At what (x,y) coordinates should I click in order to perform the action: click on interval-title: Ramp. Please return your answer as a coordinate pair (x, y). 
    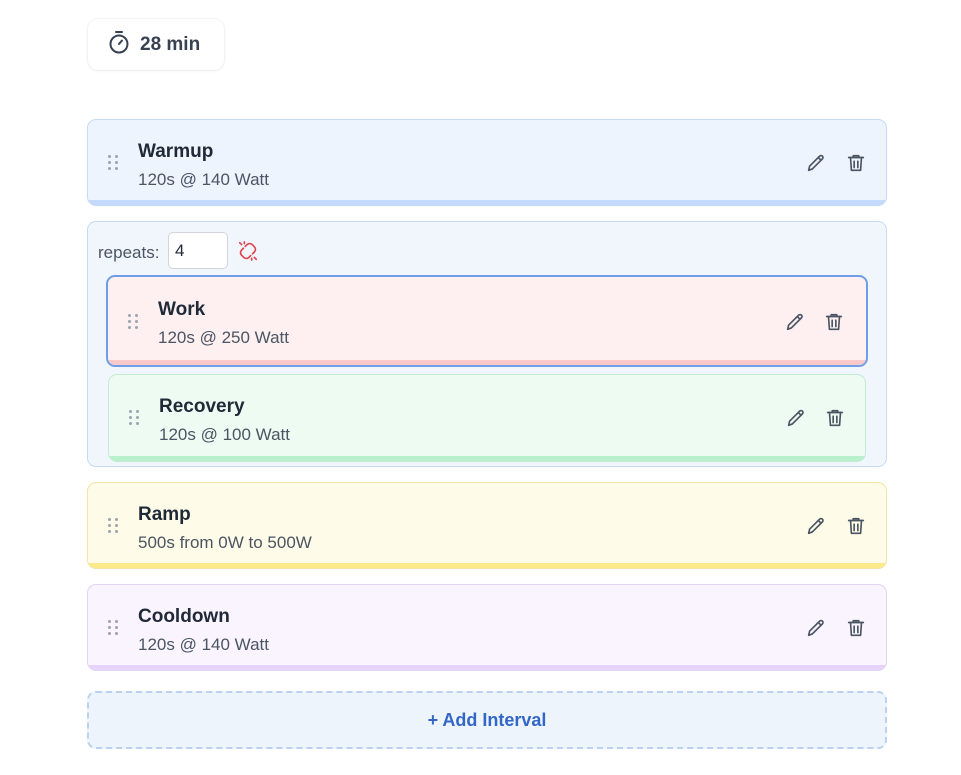
    Looking at the image, I should click on (164, 514).